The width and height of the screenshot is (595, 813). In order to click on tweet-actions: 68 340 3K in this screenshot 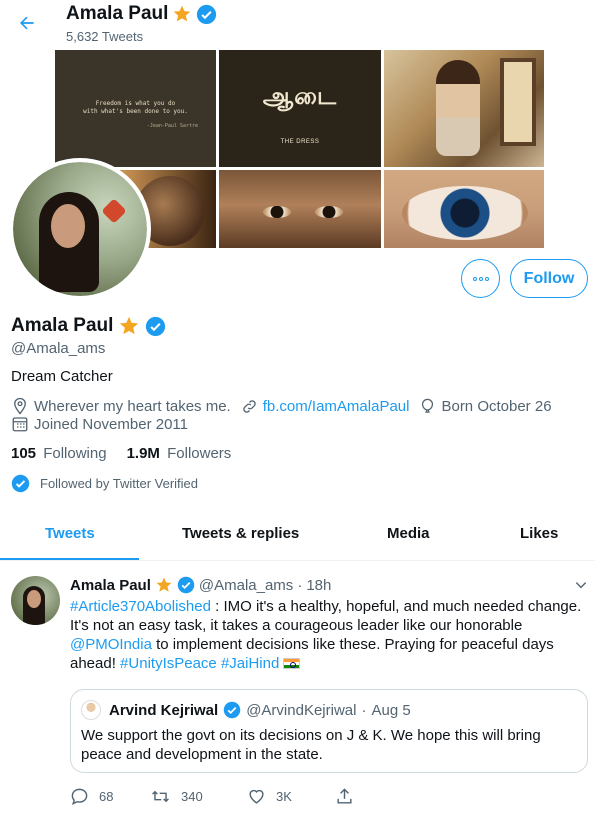, I will do `click(212, 796)`.